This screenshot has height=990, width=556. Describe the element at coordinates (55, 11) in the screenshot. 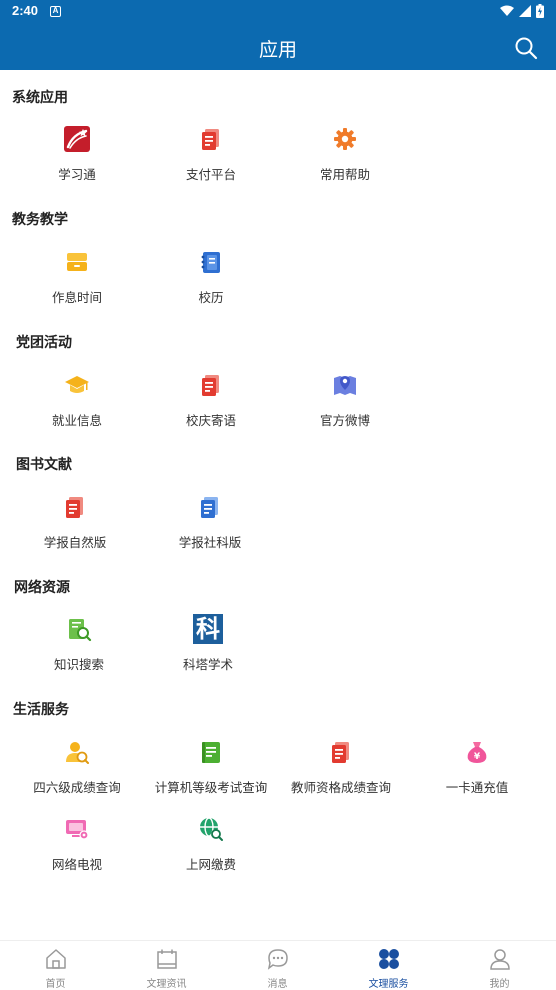

I see `notification-icon: A` at that location.